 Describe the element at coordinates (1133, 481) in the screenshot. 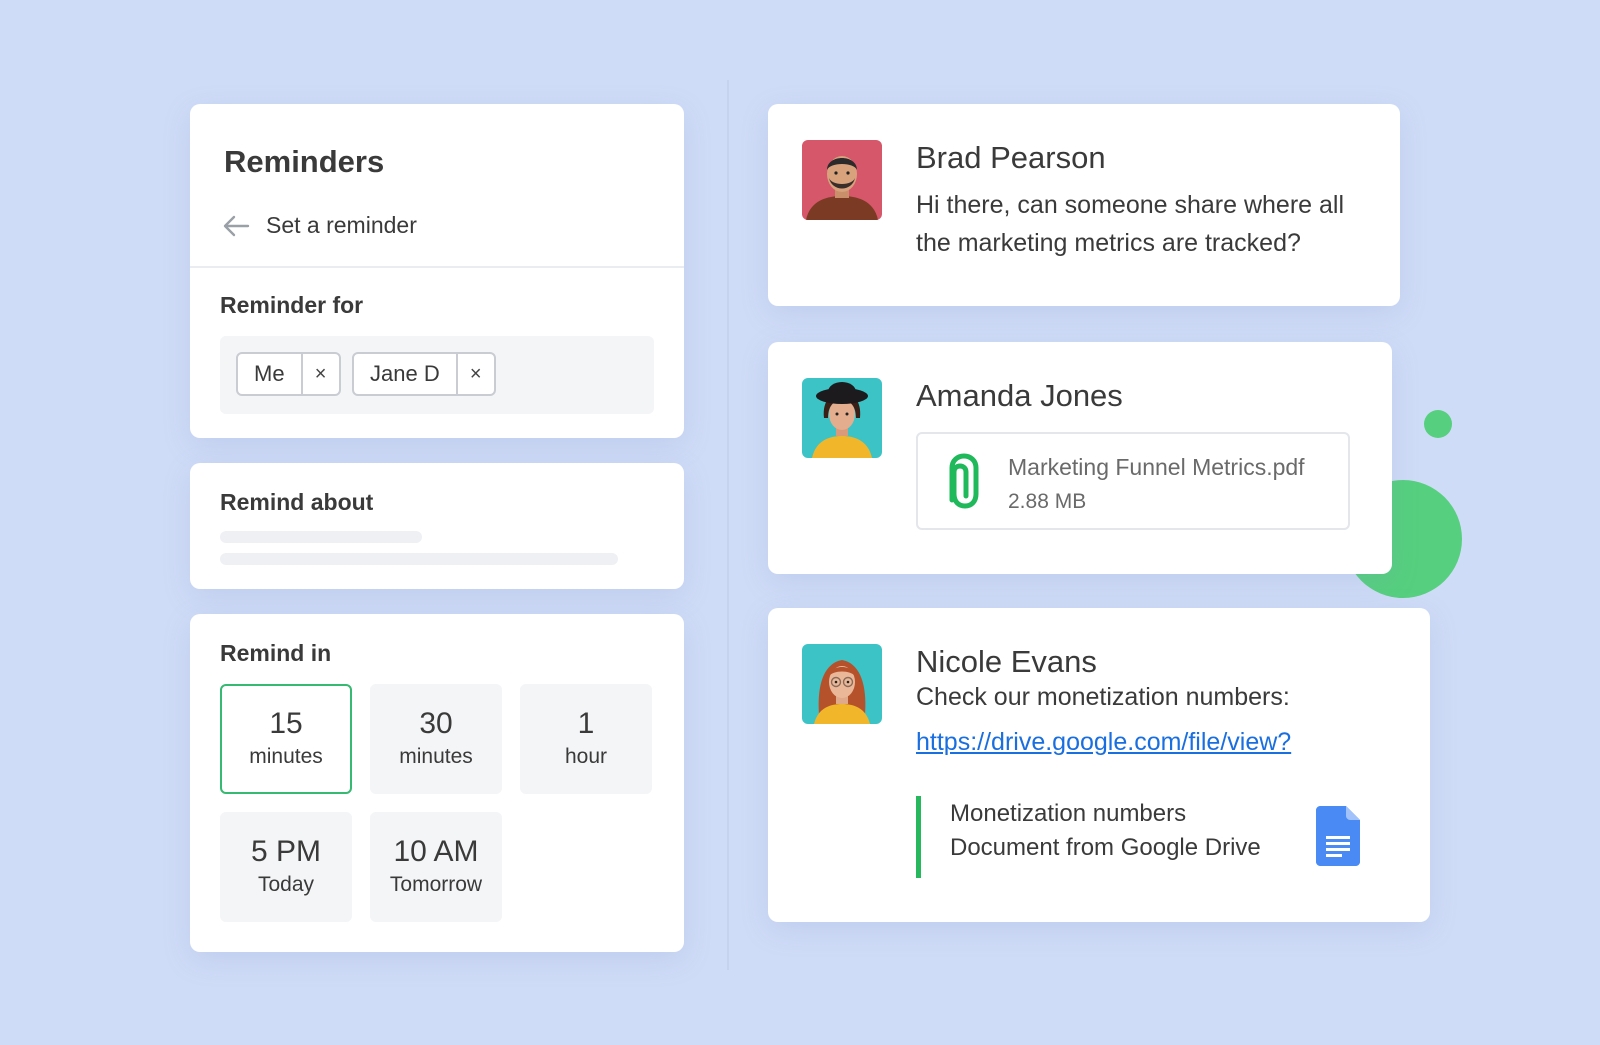

I see `file-attachment: Marketing Funnel Metrics.pdf 2.88 MB` at that location.